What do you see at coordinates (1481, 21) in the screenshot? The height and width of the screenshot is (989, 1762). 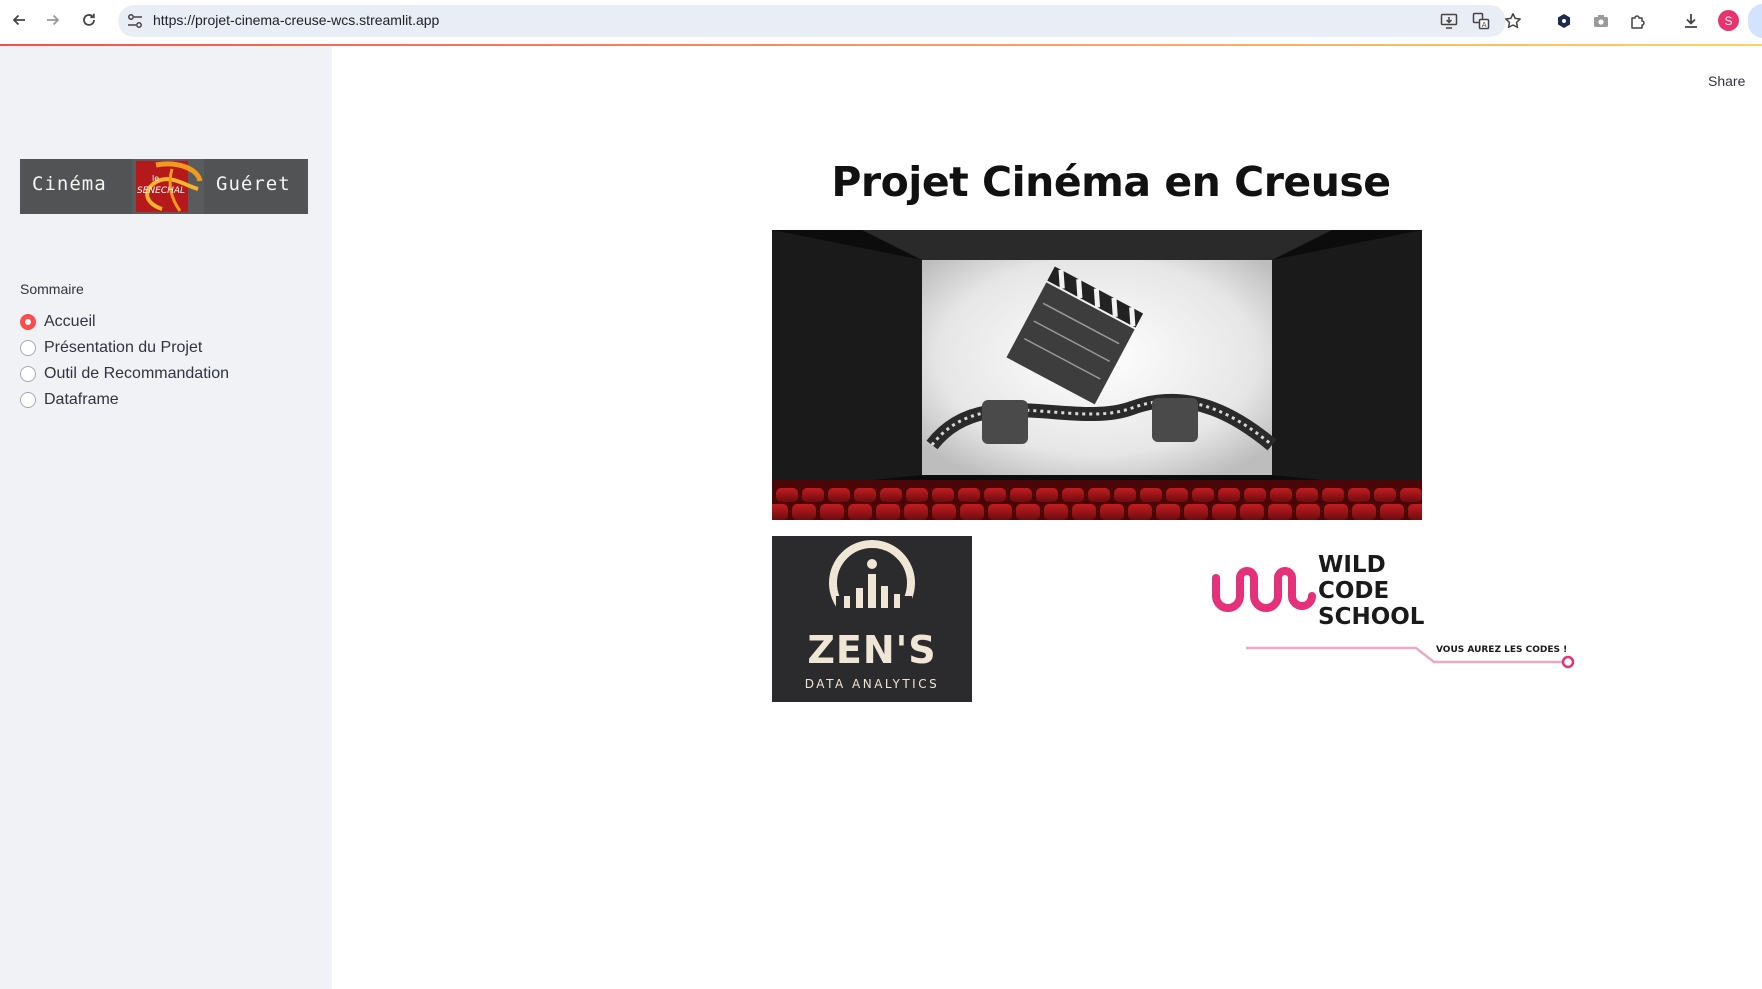 I see `translate-icon: A` at bounding box center [1481, 21].